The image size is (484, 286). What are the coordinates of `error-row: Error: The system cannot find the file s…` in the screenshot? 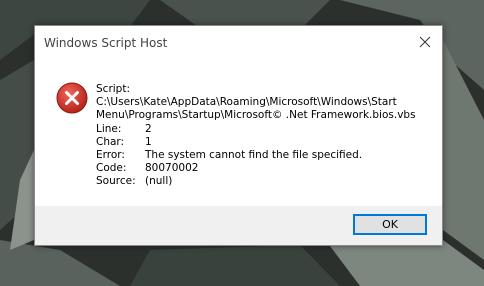 It's located at (266, 155).